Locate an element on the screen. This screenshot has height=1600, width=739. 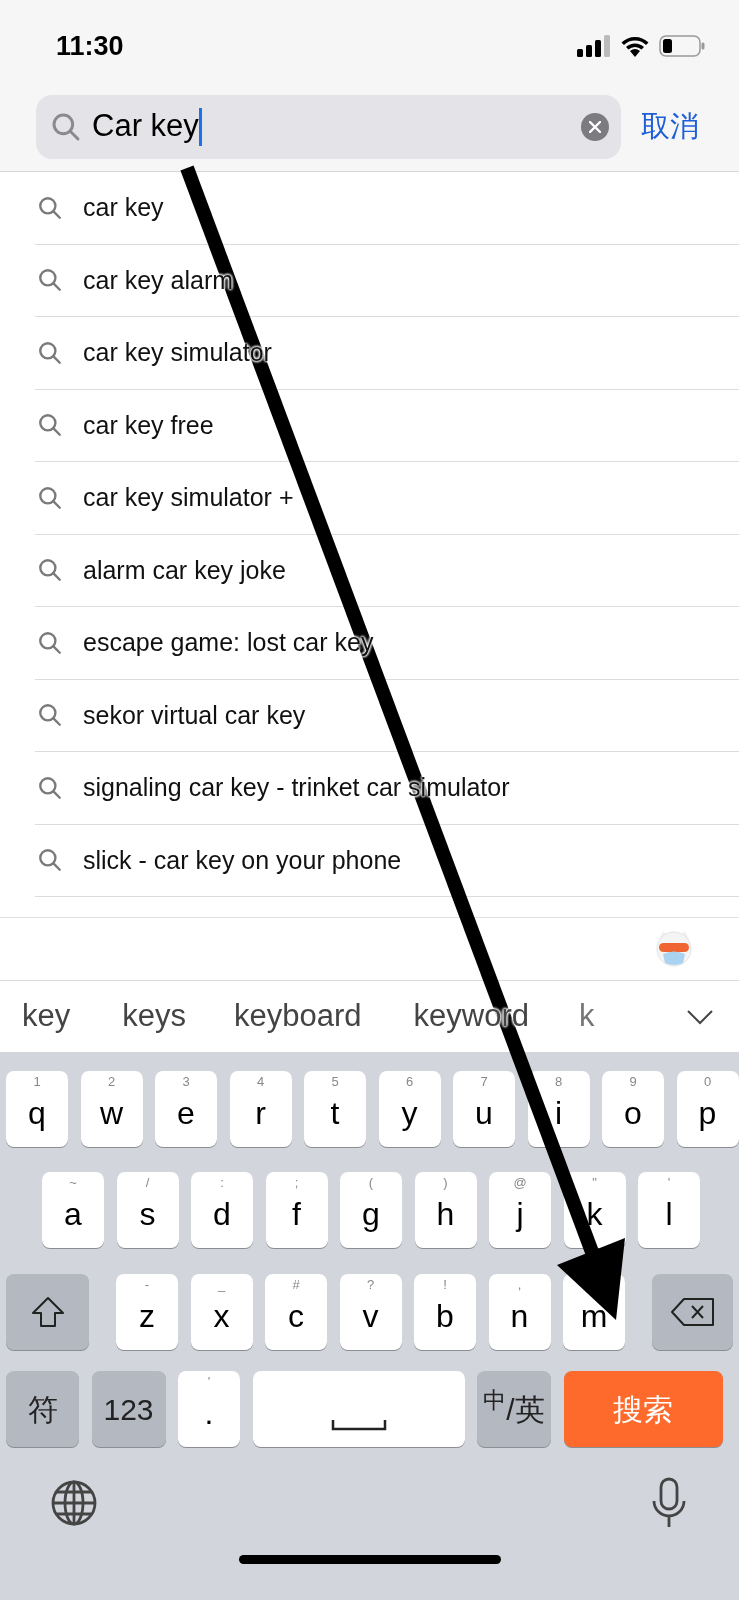
search-text: Car key is located at coordinates (145, 126).